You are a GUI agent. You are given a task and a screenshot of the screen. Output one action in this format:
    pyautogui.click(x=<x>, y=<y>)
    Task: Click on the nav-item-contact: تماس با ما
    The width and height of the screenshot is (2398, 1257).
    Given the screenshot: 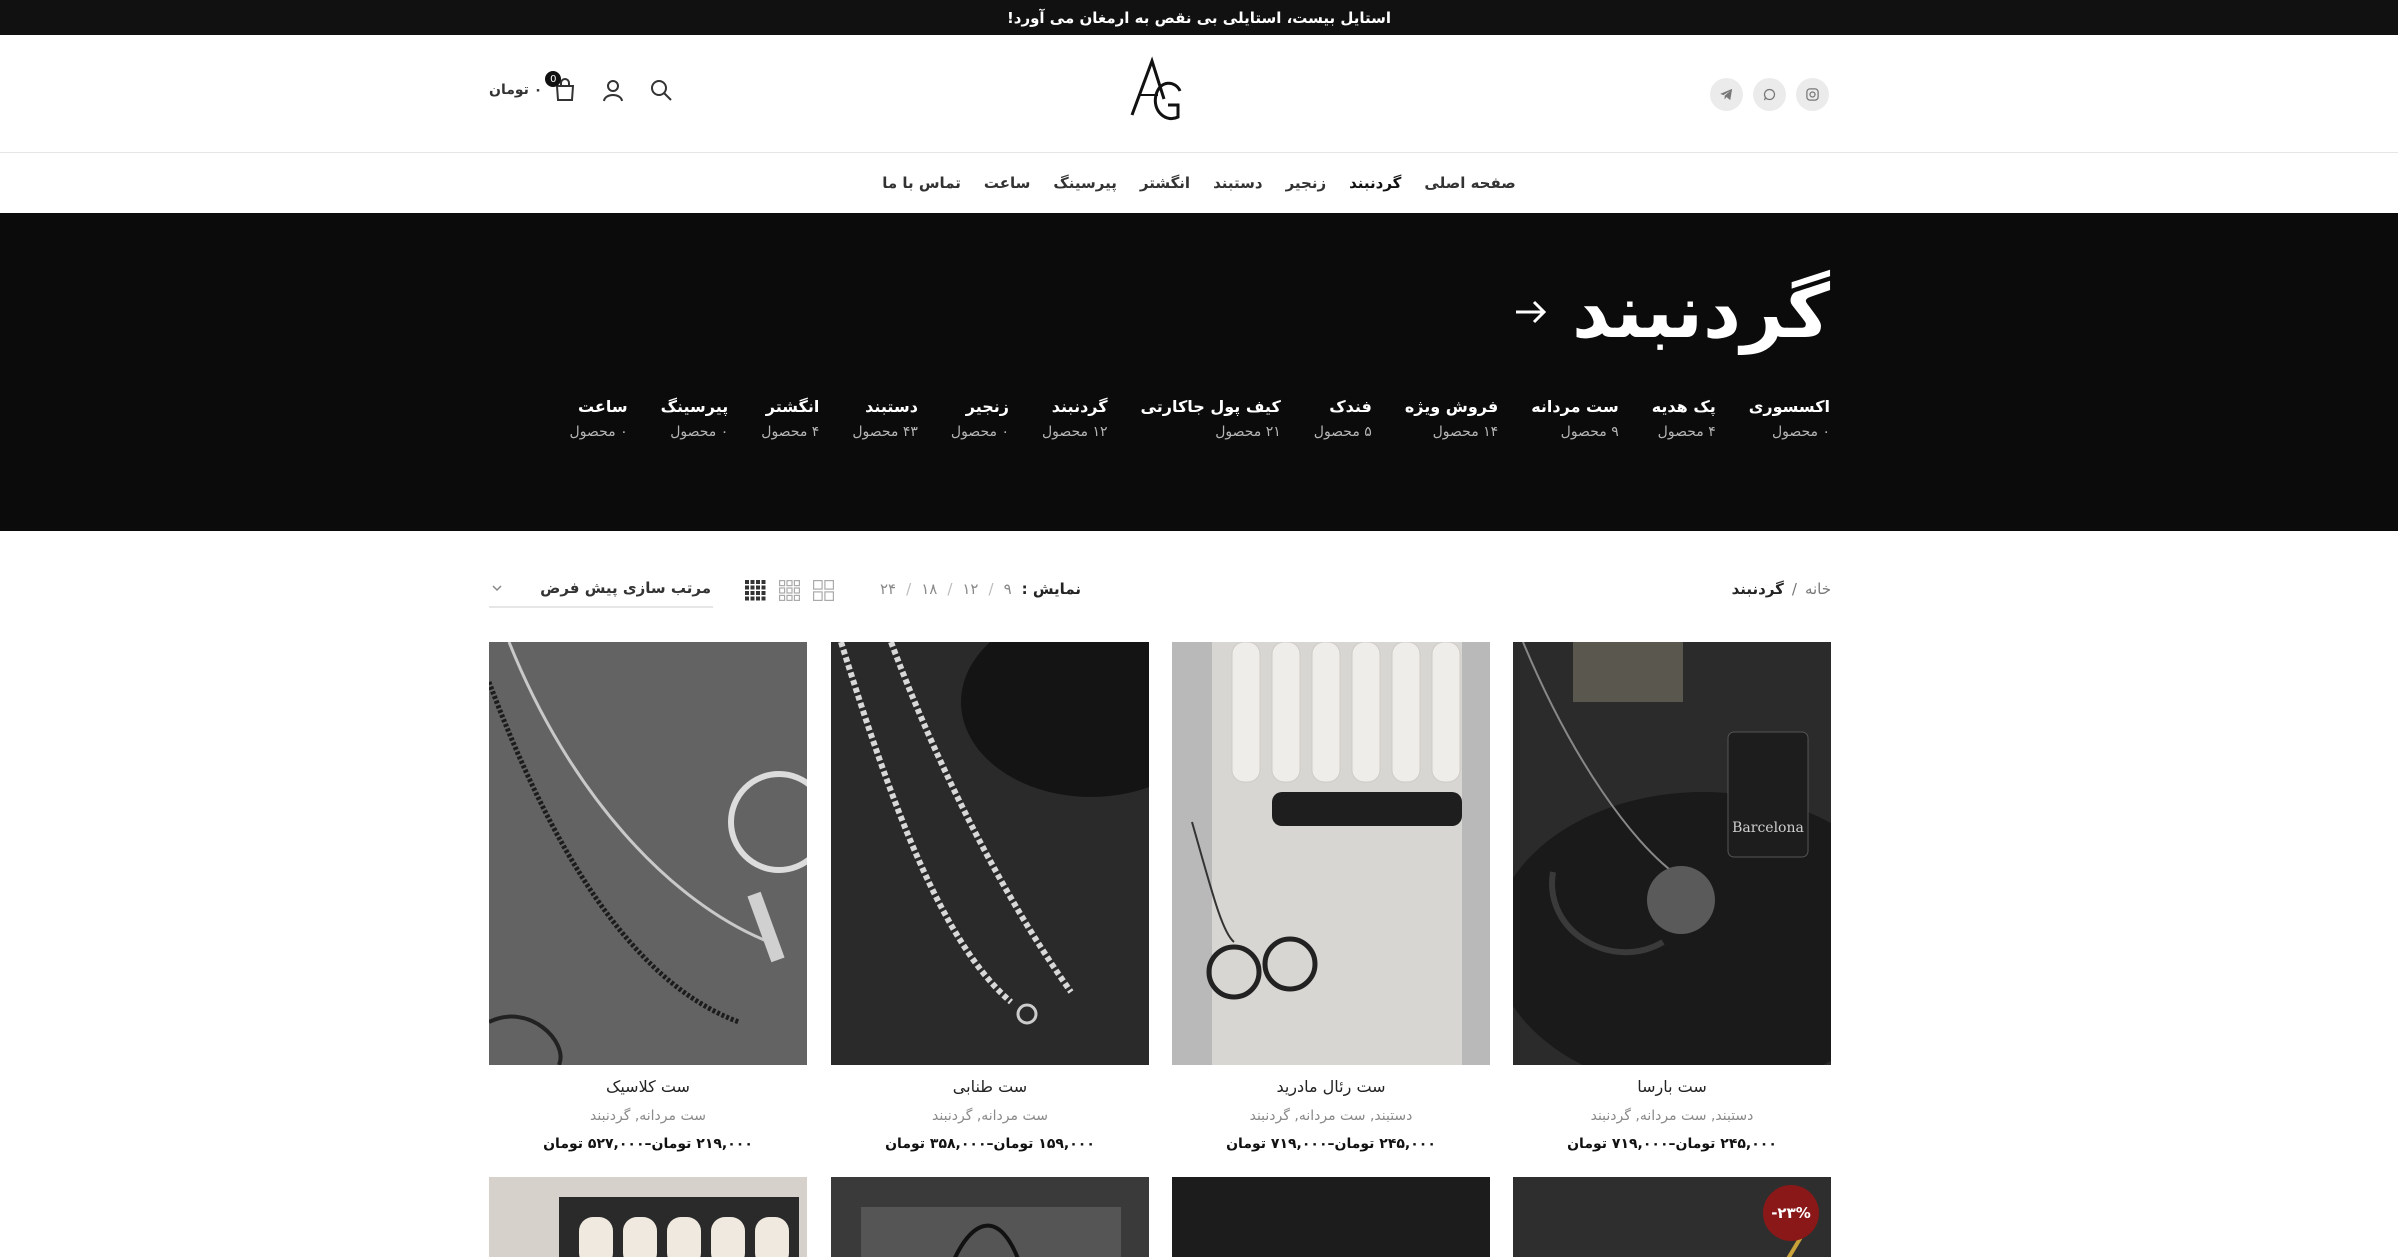 What is the action you would take?
    pyautogui.click(x=921, y=183)
    